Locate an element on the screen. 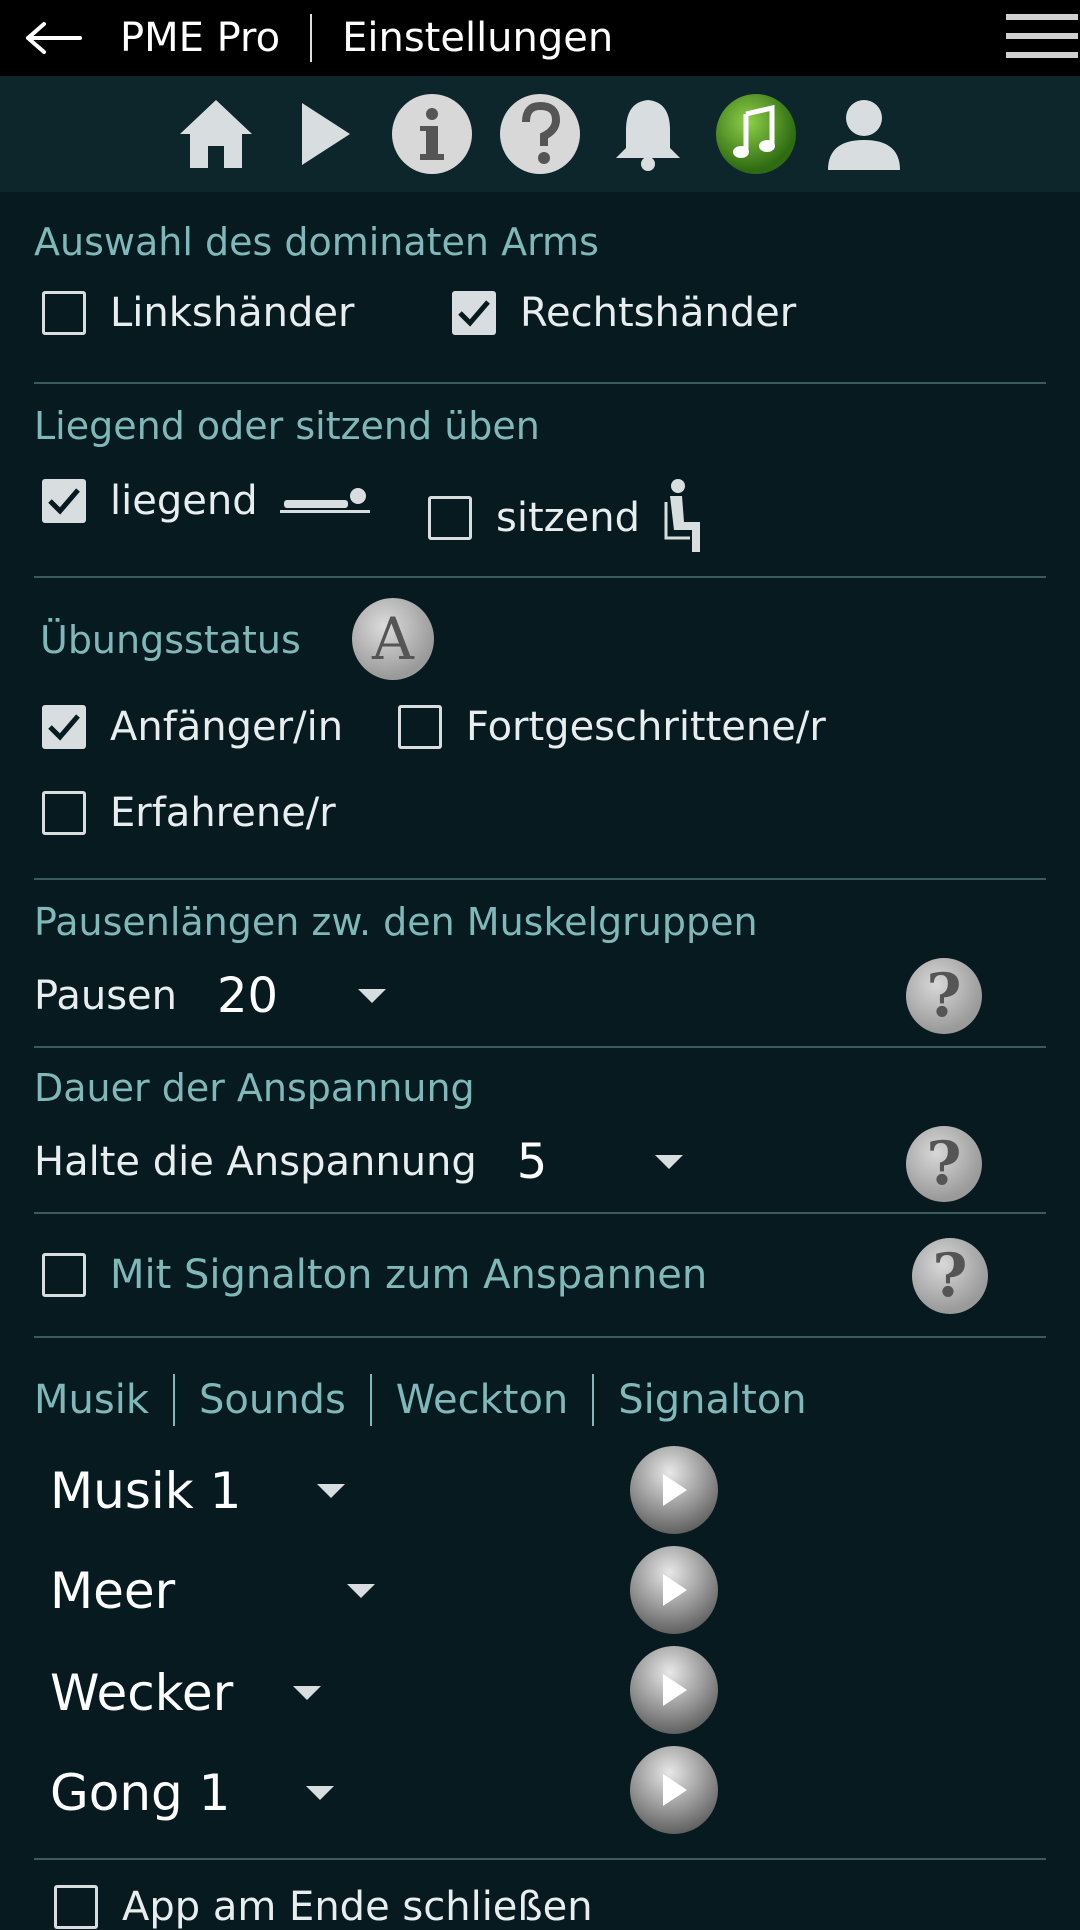  music-play-button is located at coordinates (674, 1490).